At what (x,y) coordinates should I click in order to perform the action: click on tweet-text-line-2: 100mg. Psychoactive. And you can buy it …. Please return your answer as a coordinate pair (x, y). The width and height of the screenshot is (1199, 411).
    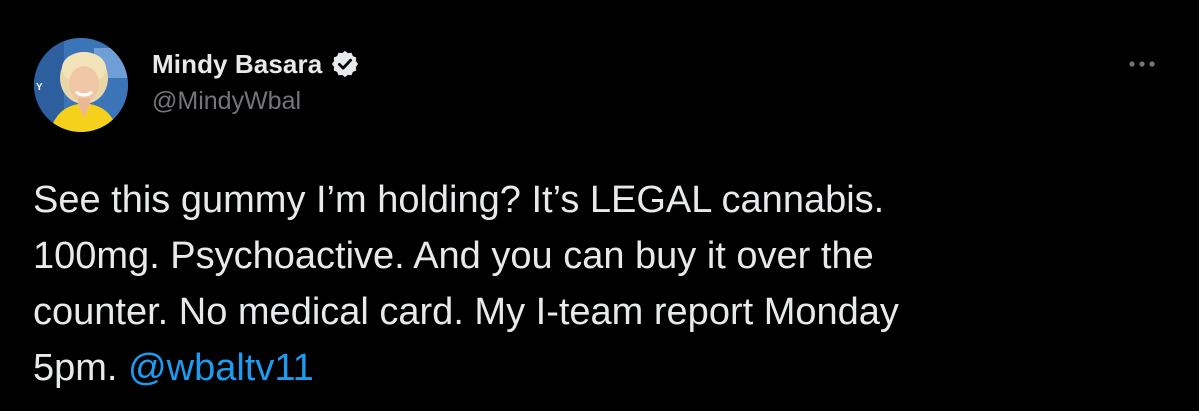
    Looking at the image, I should click on (453, 256).